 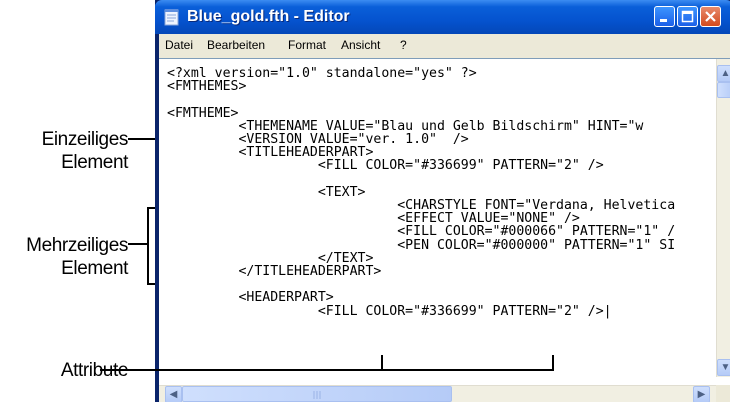 I want to click on horizontal-scroll-thumb, so click(x=317, y=394).